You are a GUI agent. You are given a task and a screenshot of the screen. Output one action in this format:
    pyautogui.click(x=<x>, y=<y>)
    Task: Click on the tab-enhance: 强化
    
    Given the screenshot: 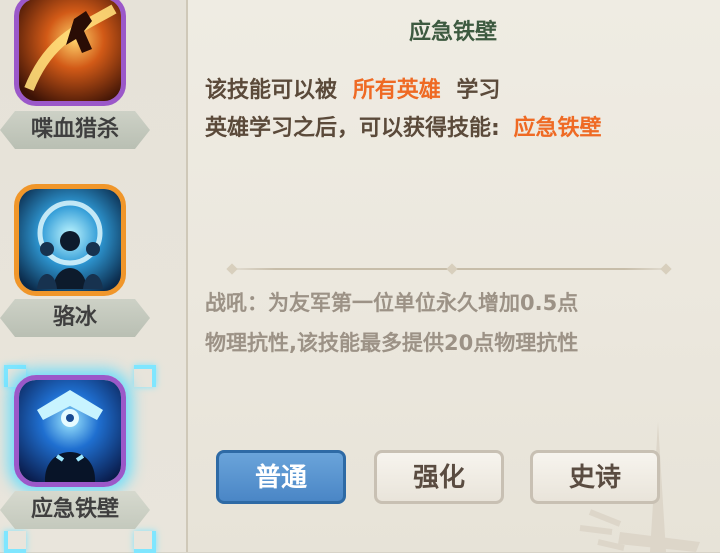 What is the action you would take?
    pyautogui.click(x=439, y=477)
    